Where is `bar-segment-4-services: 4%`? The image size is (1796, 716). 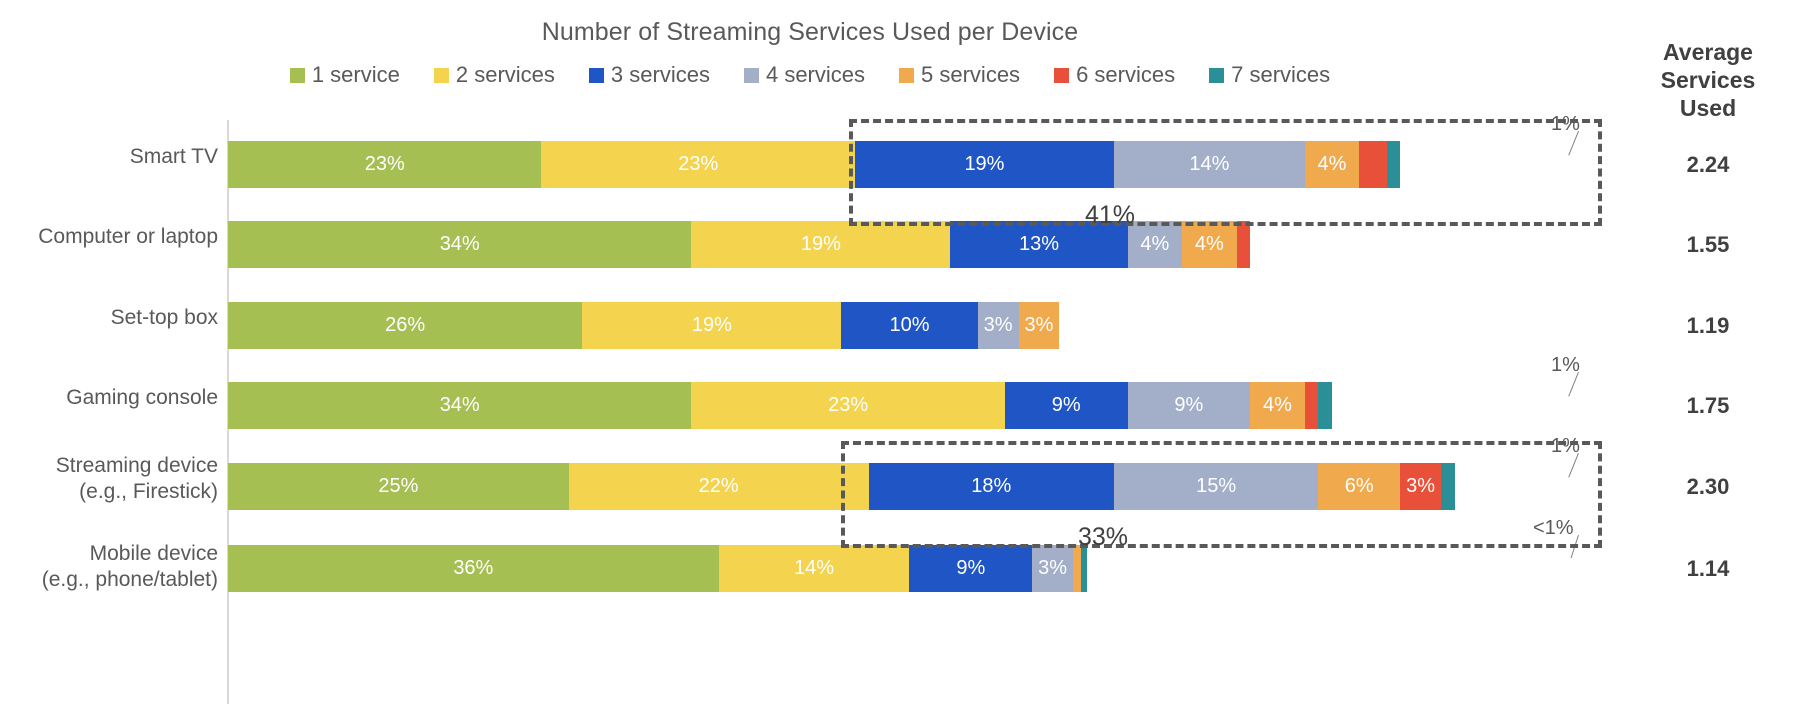 bar-segment-4-services: 4% is located at coordinates (1155, 244).